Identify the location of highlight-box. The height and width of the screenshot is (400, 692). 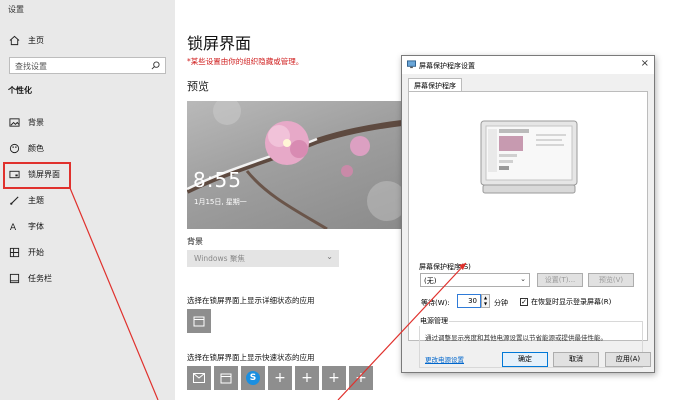
(37, 175).